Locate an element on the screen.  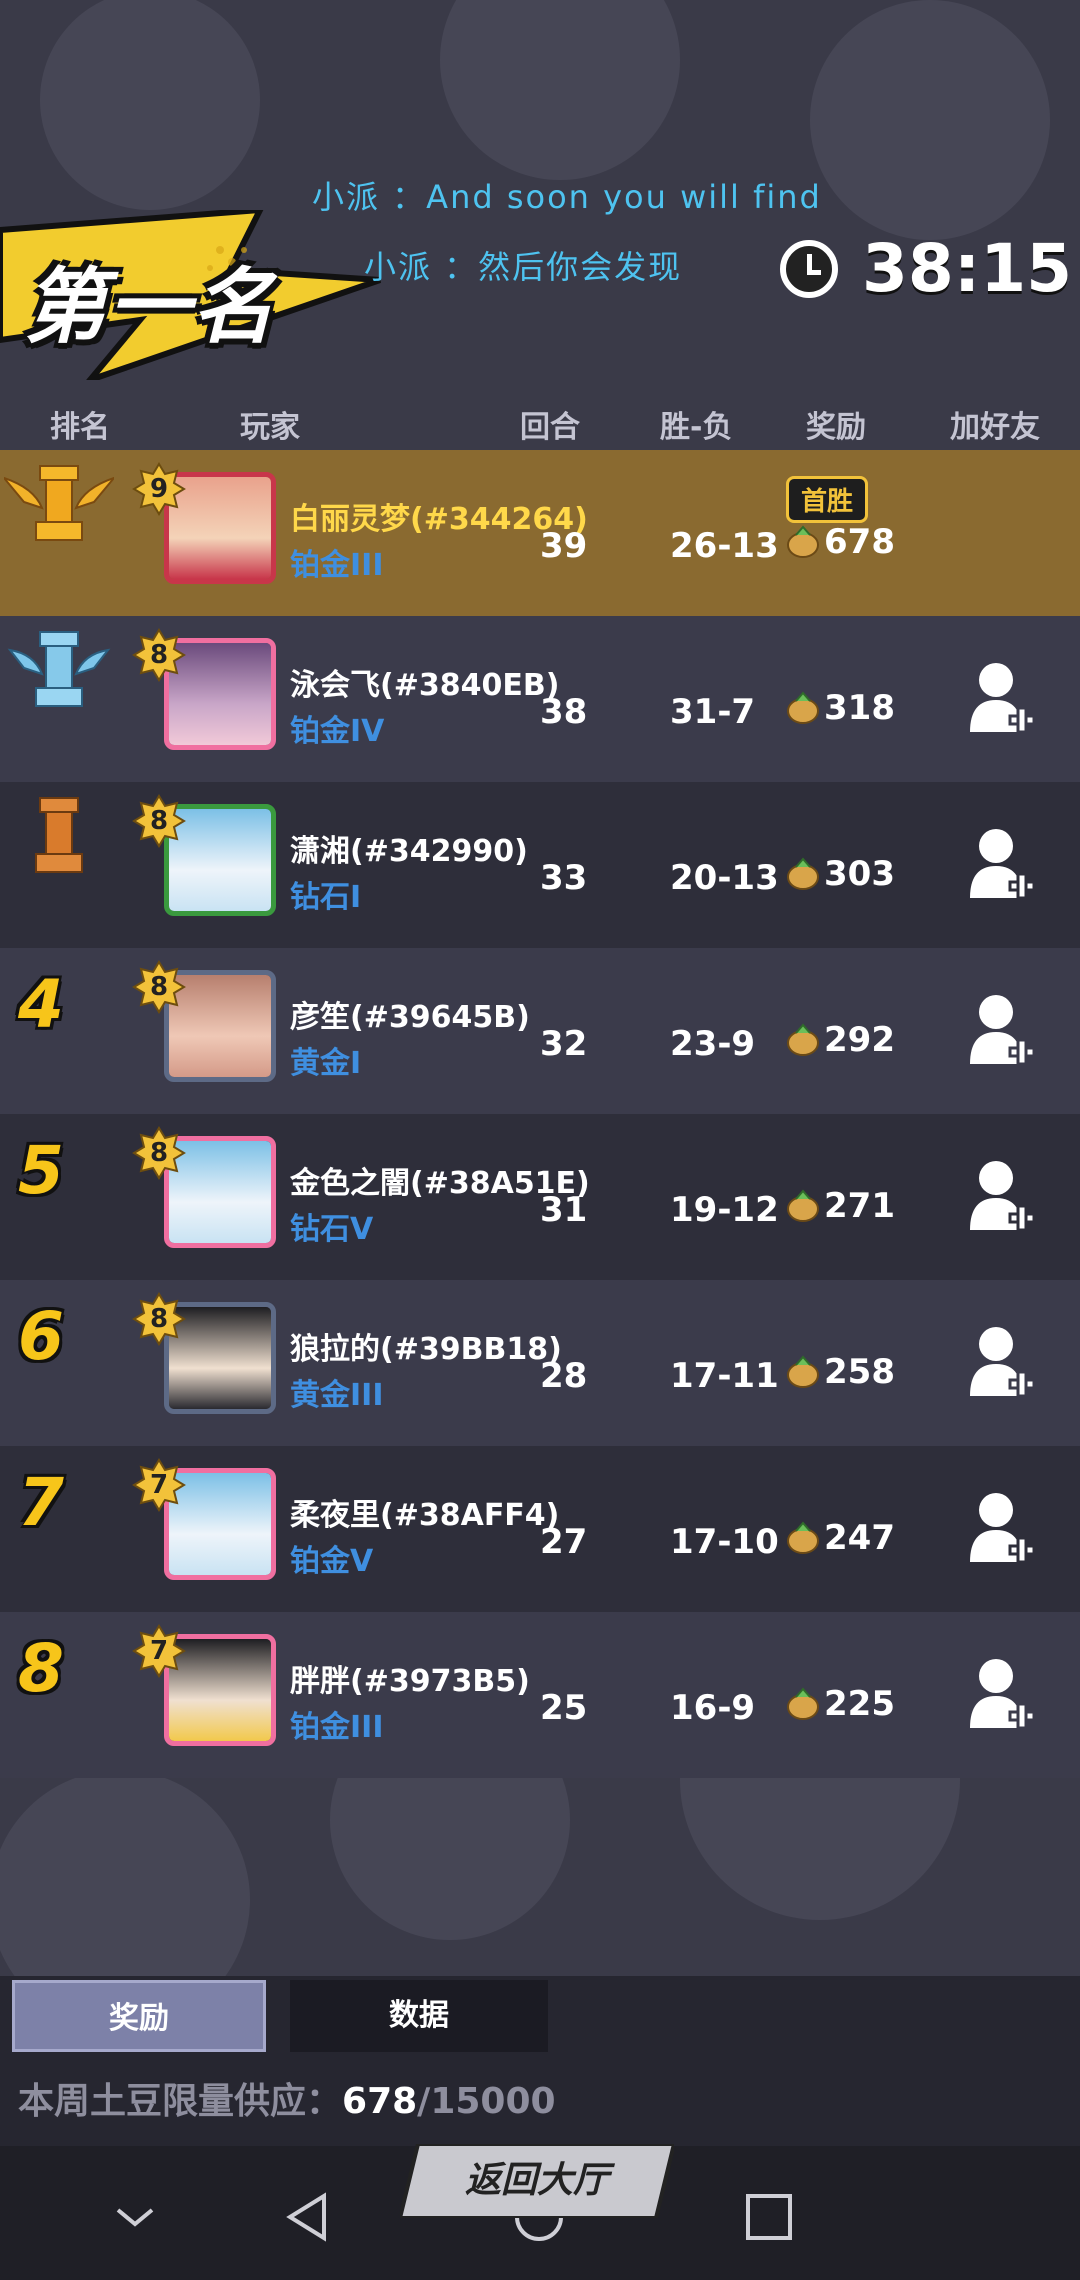
table-row: 7 7 柔夜里(#38AFF4) 铂金V 27 17-10 247 is located at coordinates (540, 1529).